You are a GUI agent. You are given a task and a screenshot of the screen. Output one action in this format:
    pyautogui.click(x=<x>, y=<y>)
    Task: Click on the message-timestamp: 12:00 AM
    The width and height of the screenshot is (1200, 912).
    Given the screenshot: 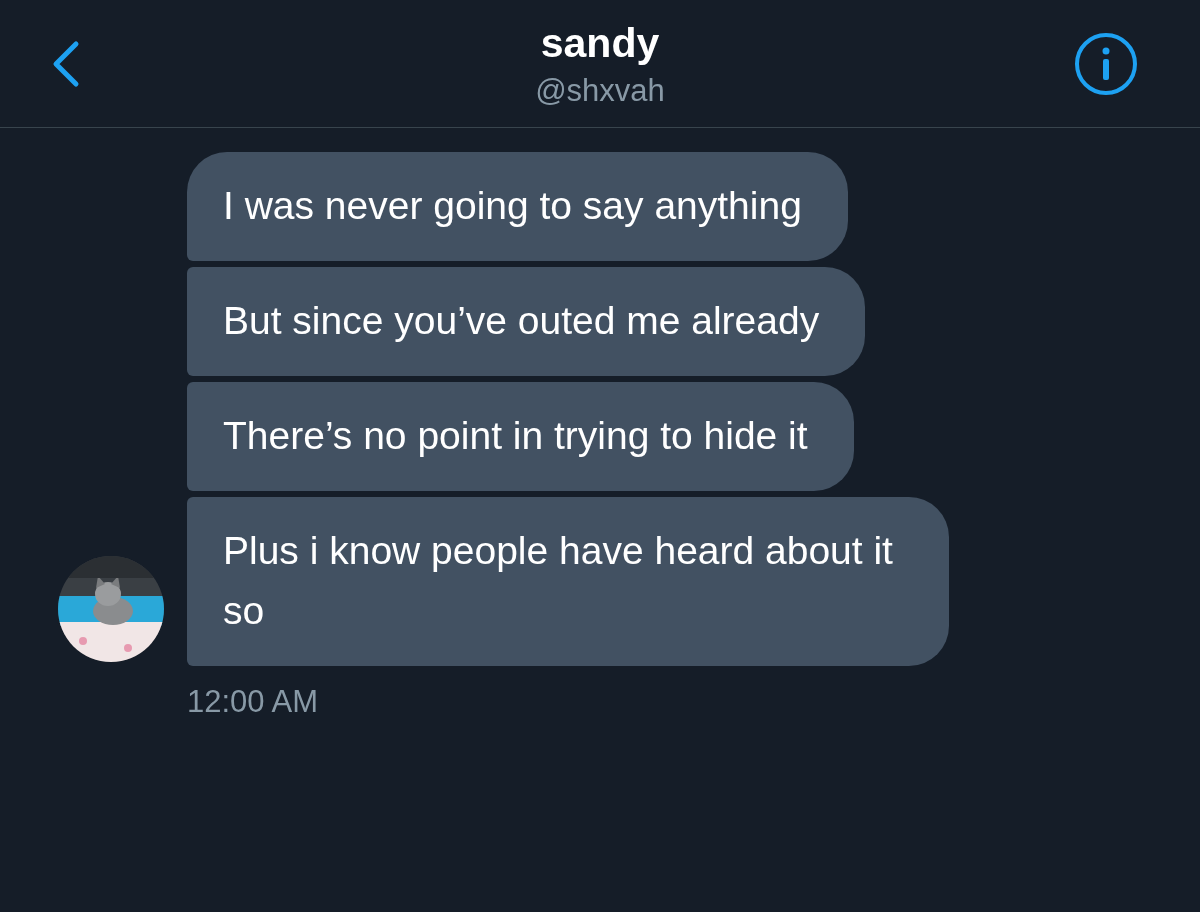 What is the action you would take?
    pyautogui.click(x=252, y=702)
    